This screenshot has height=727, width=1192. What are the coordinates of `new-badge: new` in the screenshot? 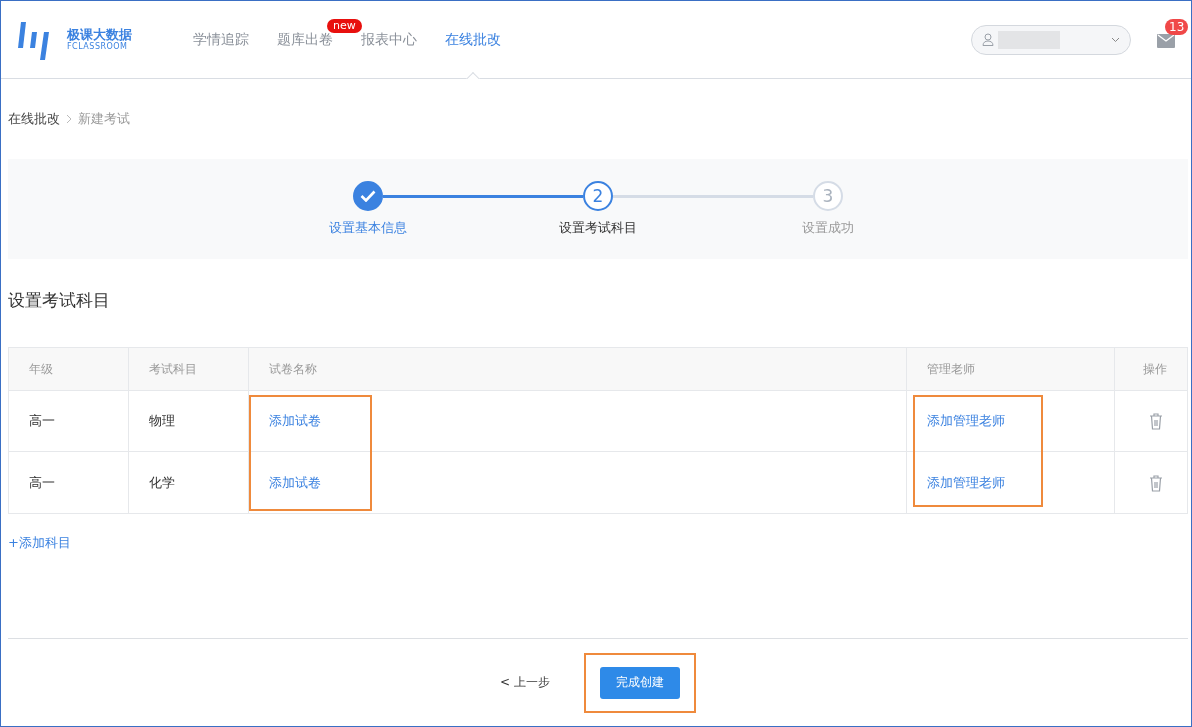 It's located at (344, 26).